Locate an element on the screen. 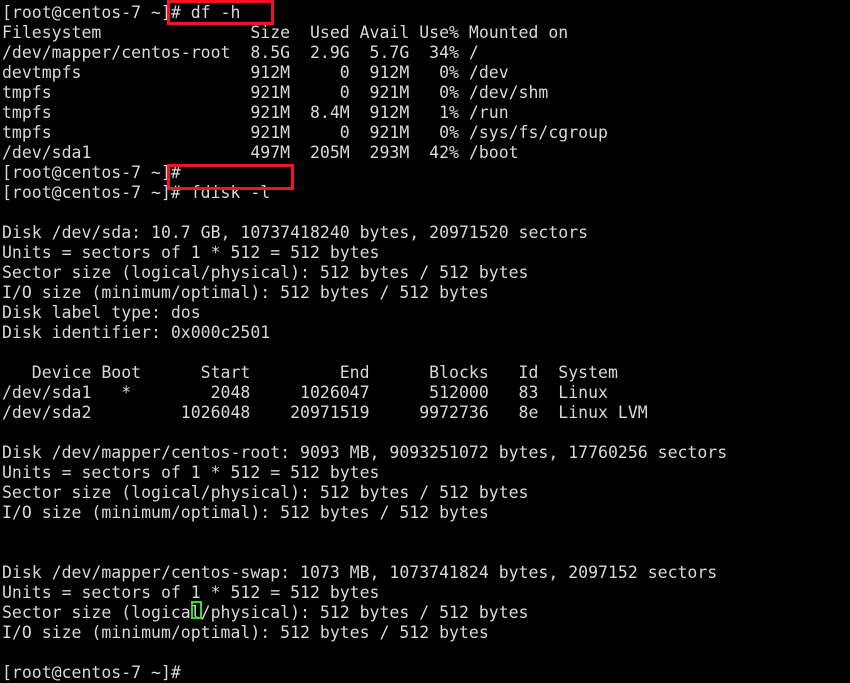  terminal-line: tmpfs 921M 0 921M 0% /dev/shm is located at coordinates (275, 92).